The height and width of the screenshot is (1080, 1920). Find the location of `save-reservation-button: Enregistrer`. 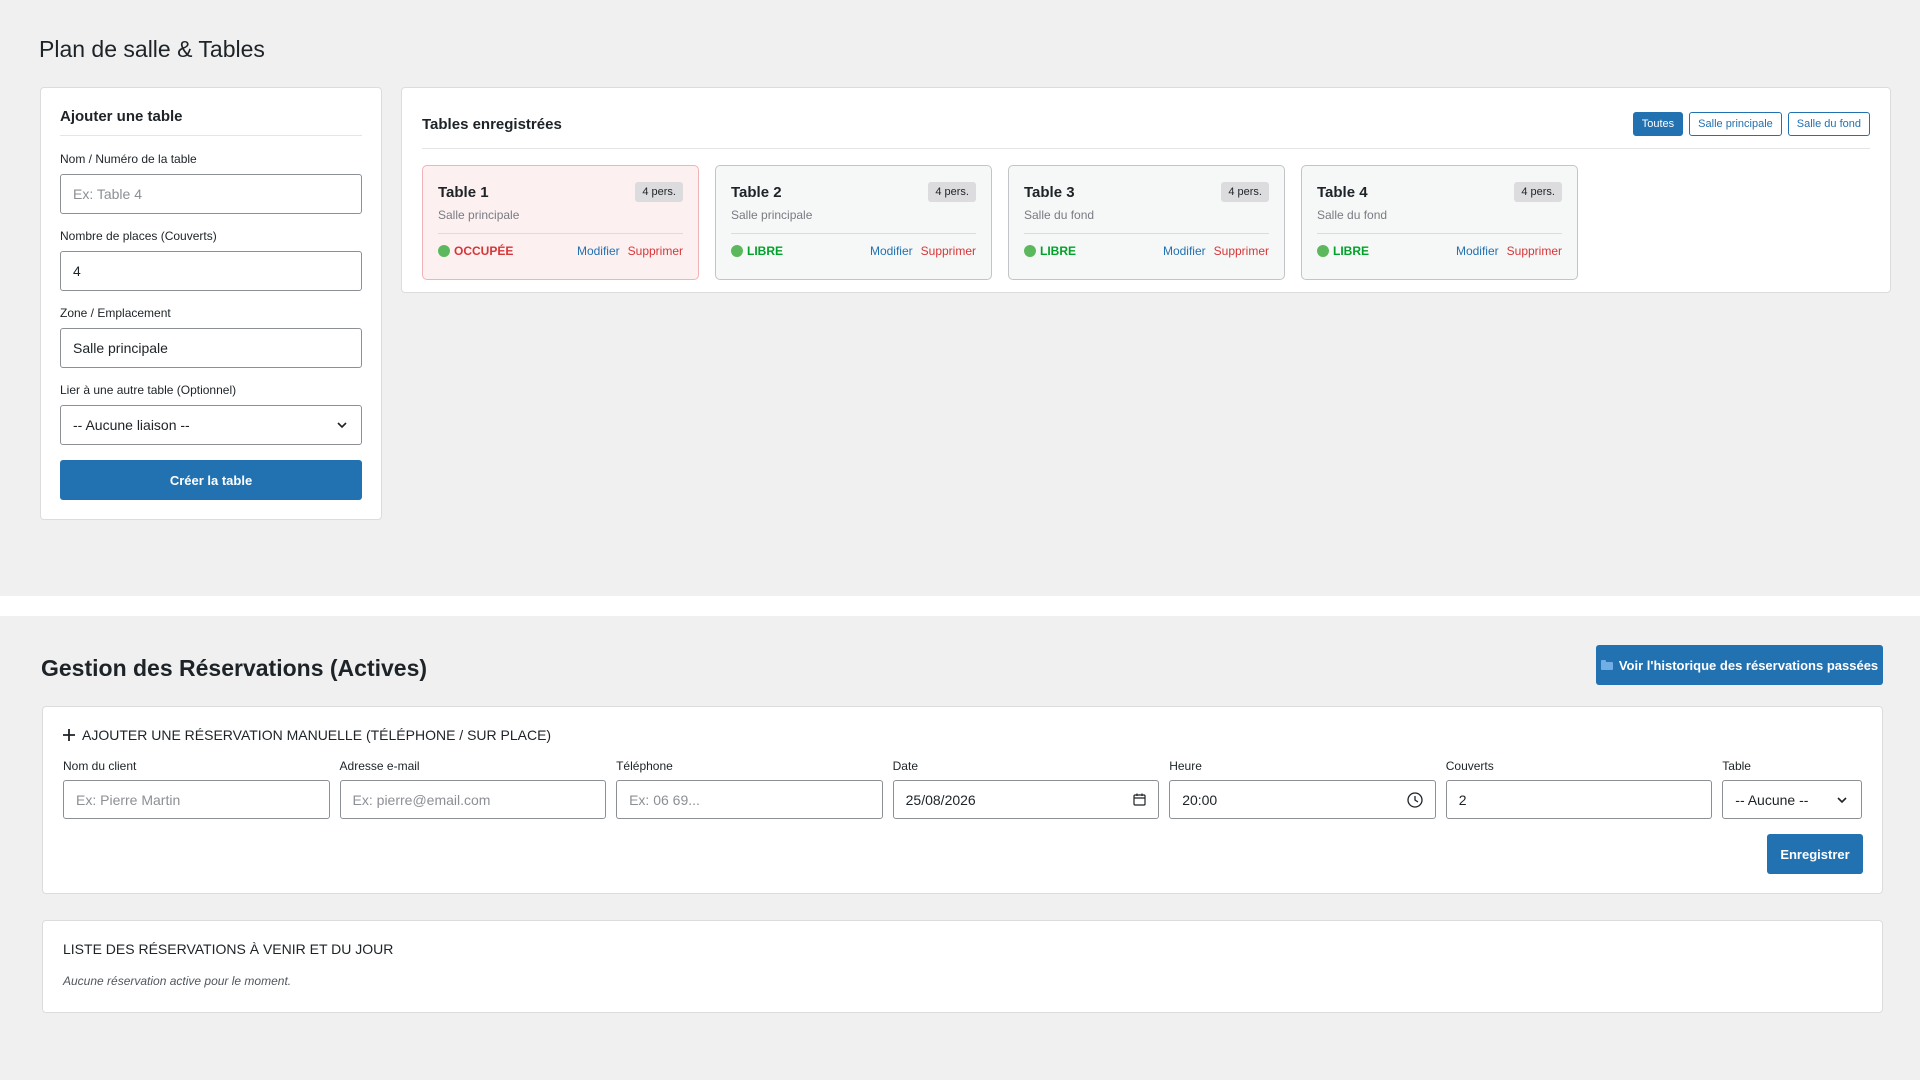

save-reservation-button: Enregistrer is located at coordinates (1815, 854).